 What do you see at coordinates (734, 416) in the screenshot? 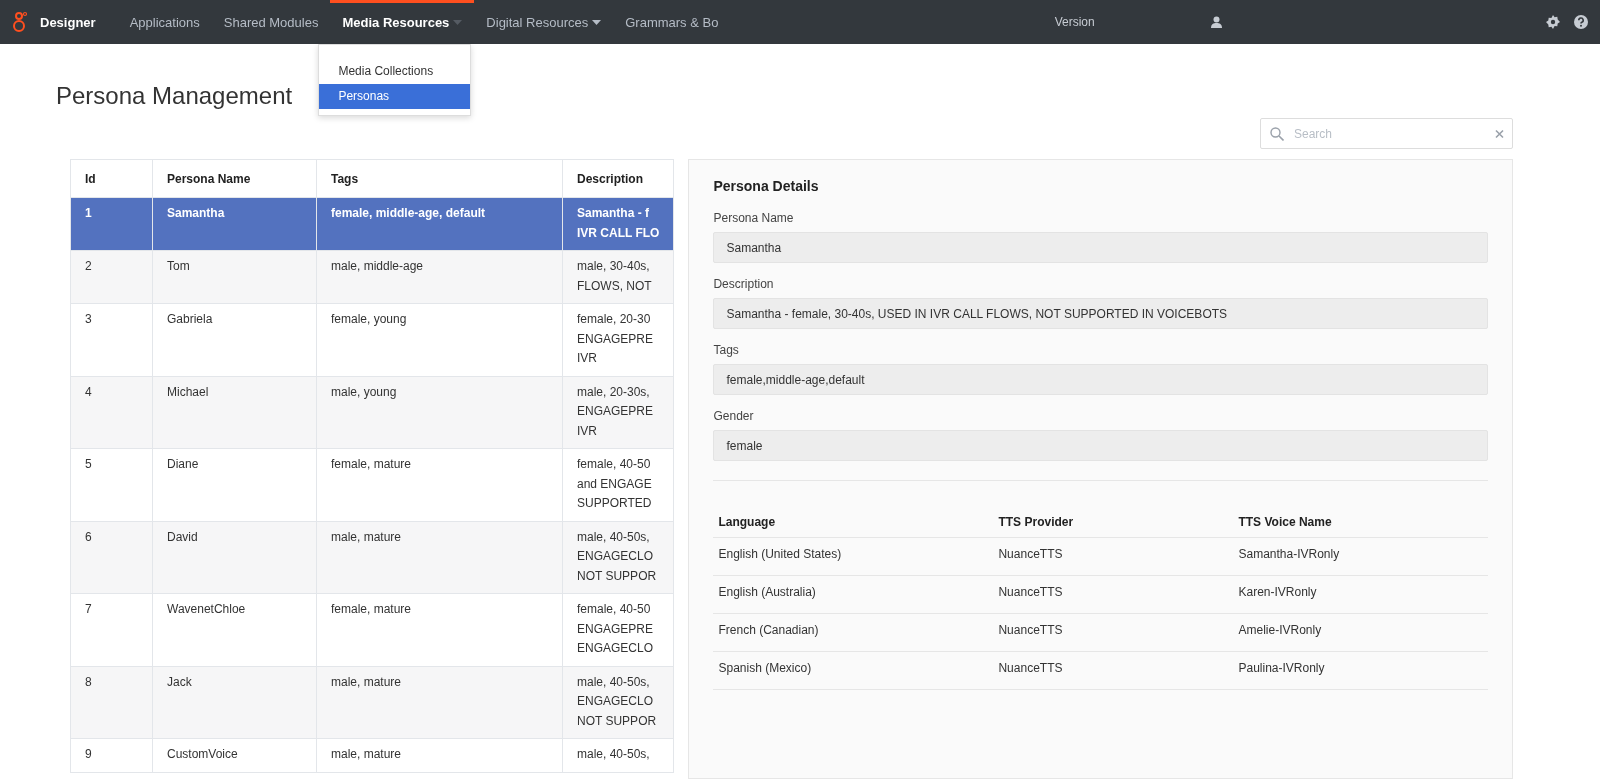
I see `field-label: Gender` at bounding box center [734, 416].